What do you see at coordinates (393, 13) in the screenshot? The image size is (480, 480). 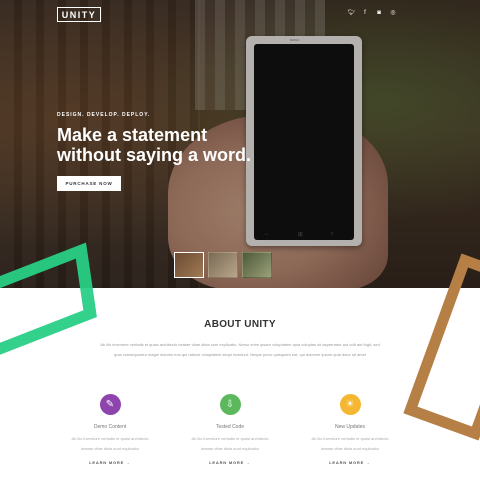 I see `dribbble-icon: ◎` at bounding box center [393, 13].